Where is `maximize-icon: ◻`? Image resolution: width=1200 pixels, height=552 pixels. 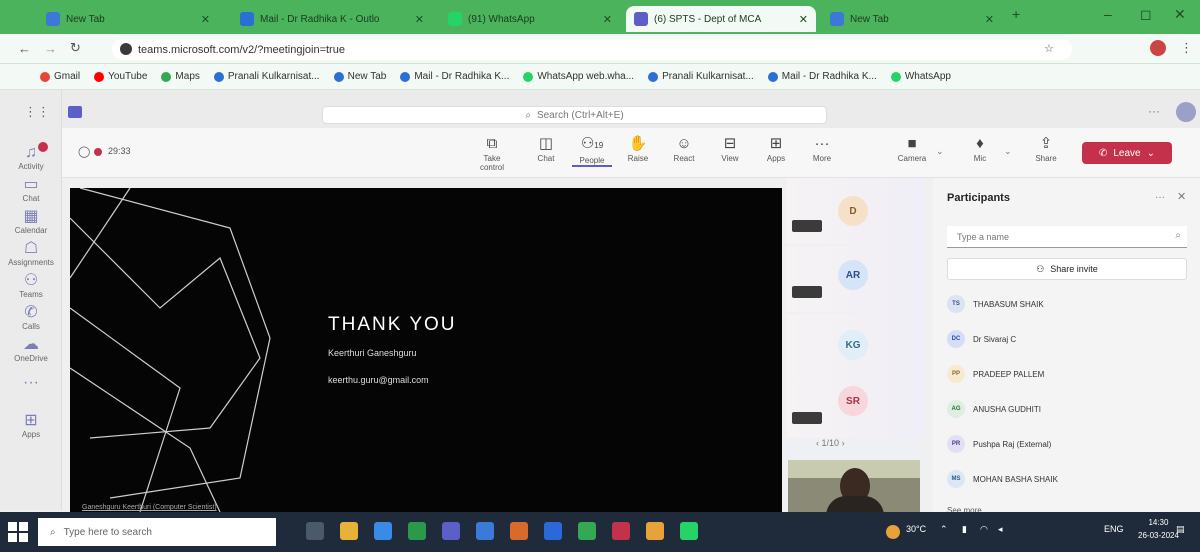 maximize-icon: ◻ is located at coordinates (1146, 14).